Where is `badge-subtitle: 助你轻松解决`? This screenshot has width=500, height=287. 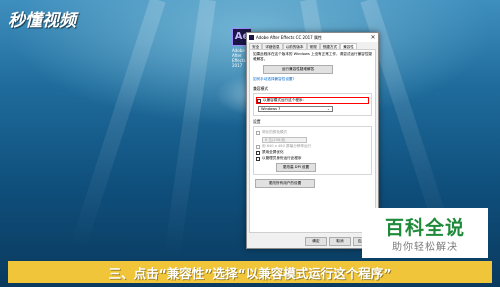 badge-subtitle: 助你轻松解决 is located at coordinates (425, 247).